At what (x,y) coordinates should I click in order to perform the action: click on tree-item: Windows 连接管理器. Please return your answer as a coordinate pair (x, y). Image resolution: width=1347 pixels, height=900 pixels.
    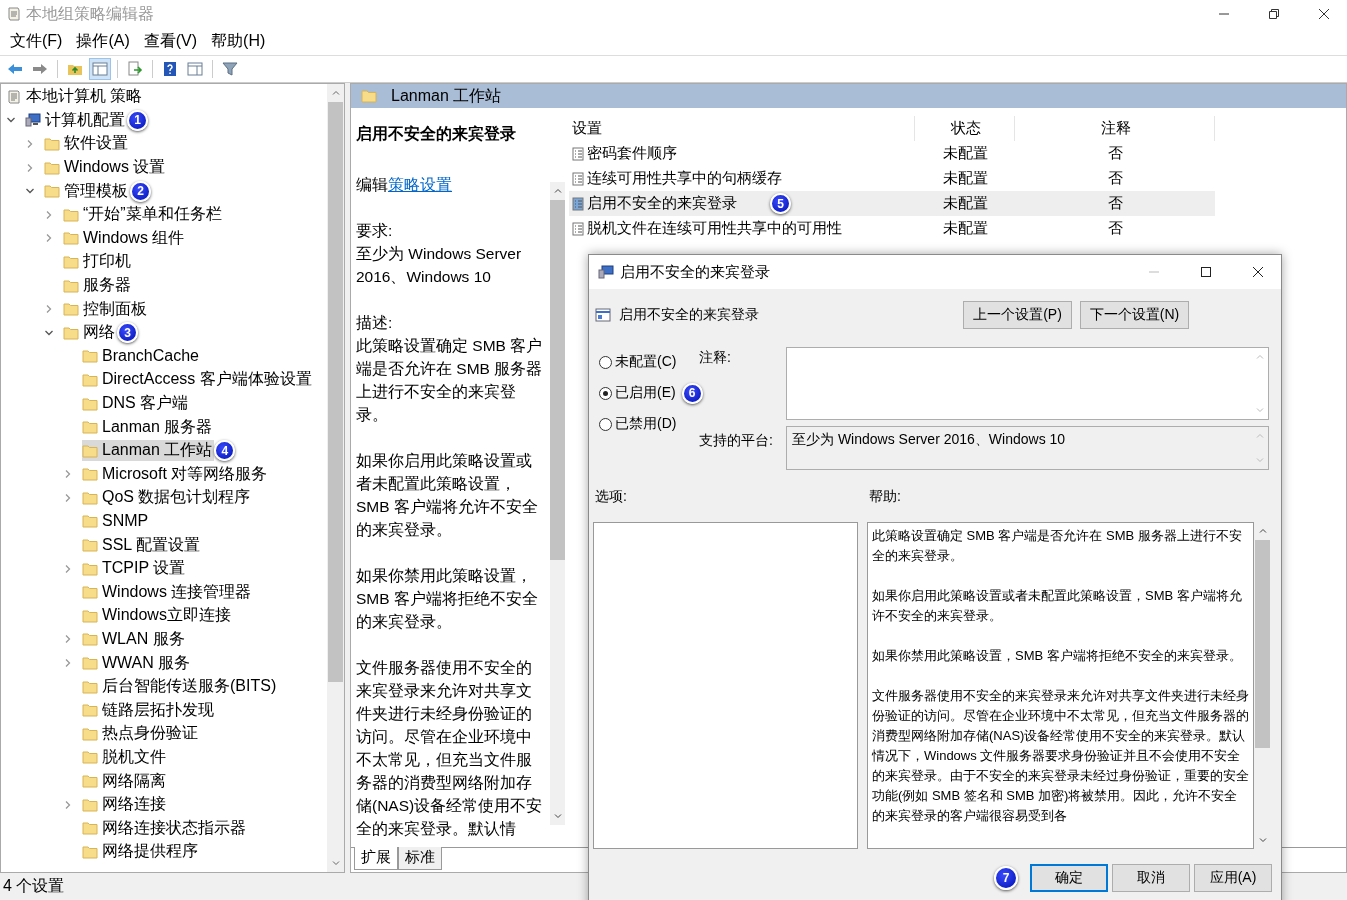
    Looking at the image, I should click on (168, 592).